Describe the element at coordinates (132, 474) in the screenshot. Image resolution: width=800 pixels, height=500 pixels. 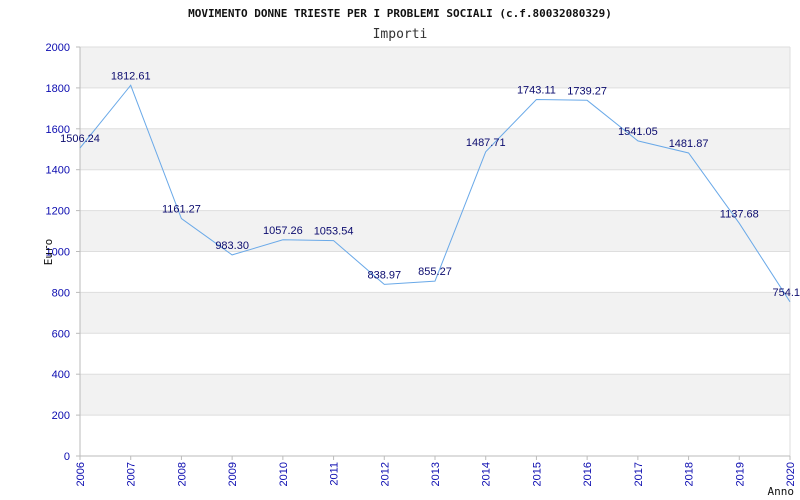
I see `x-tick-label: 2007` at that location.